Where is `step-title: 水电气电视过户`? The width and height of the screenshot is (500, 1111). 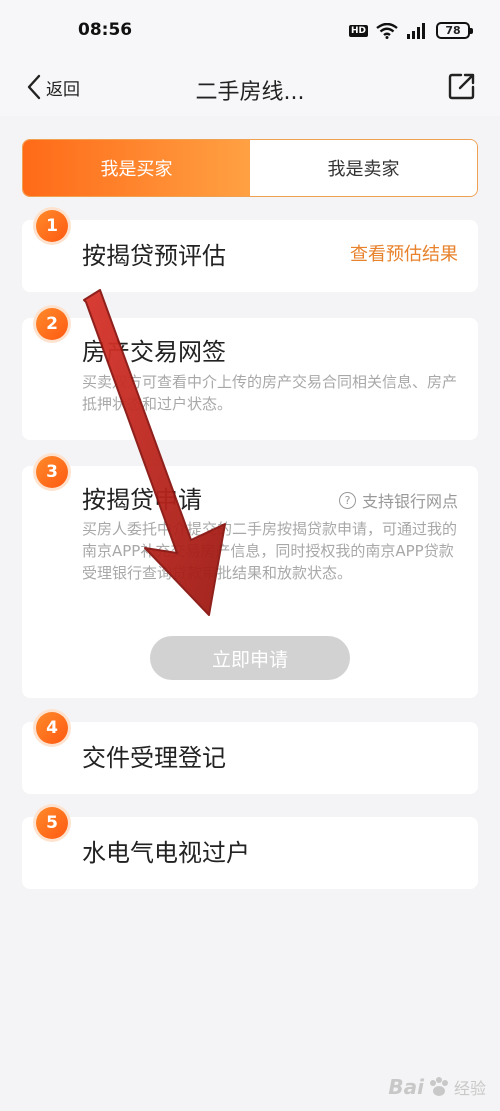
step-title: 水电气电视过户 is located at coordinates (166, 853).